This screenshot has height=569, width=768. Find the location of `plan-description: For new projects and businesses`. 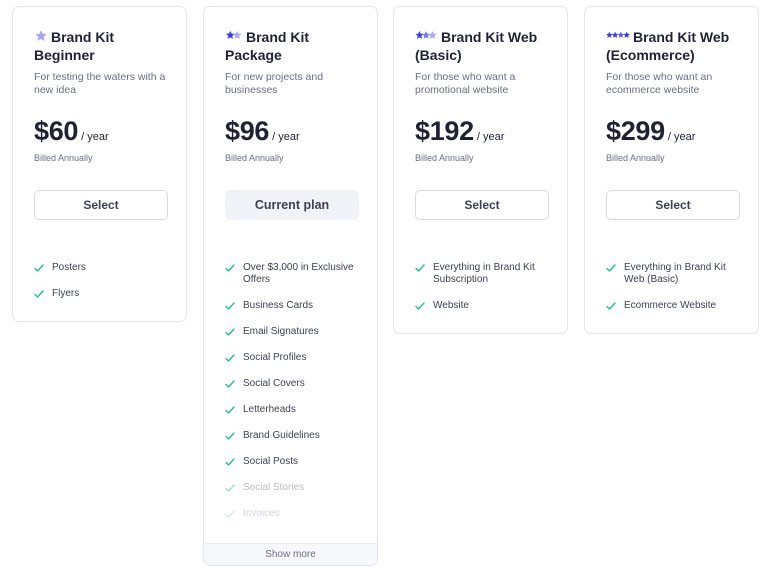

plan-description: For new projects and businesses is located at coordinates (274, 83).